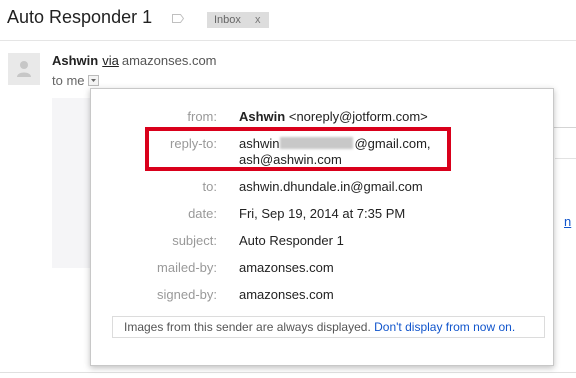  Describe the element at coordinates (331, 186) in the screenshot. I see `to-value: ashwin.dhundale.in@gmail.com` at that location.